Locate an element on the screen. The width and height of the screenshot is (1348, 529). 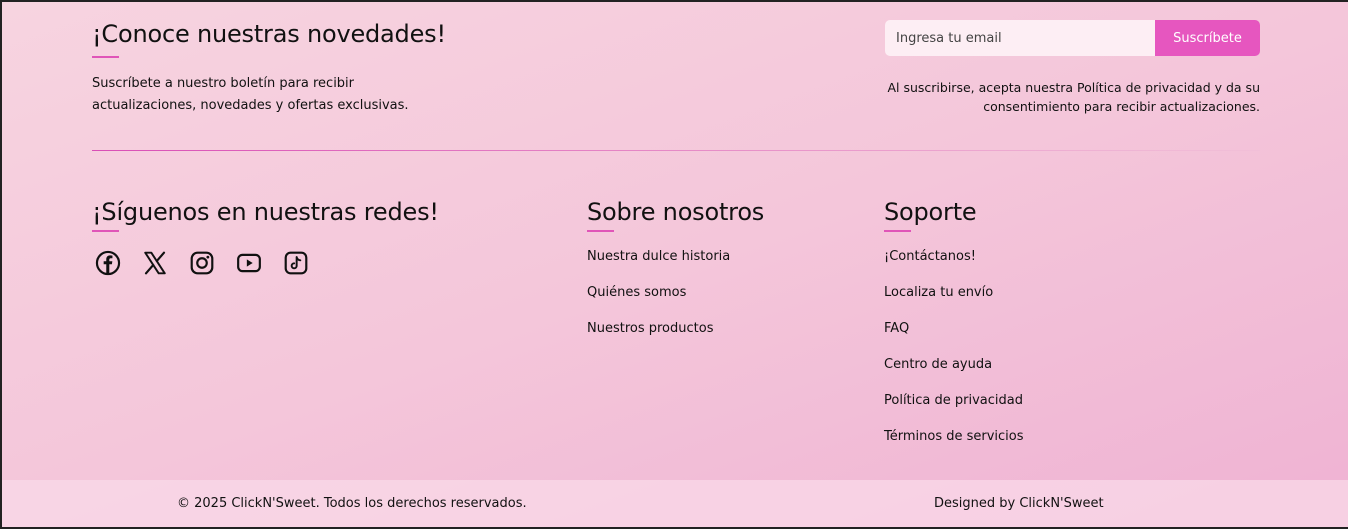
about-title-underline is located at coordinates (600, 231).